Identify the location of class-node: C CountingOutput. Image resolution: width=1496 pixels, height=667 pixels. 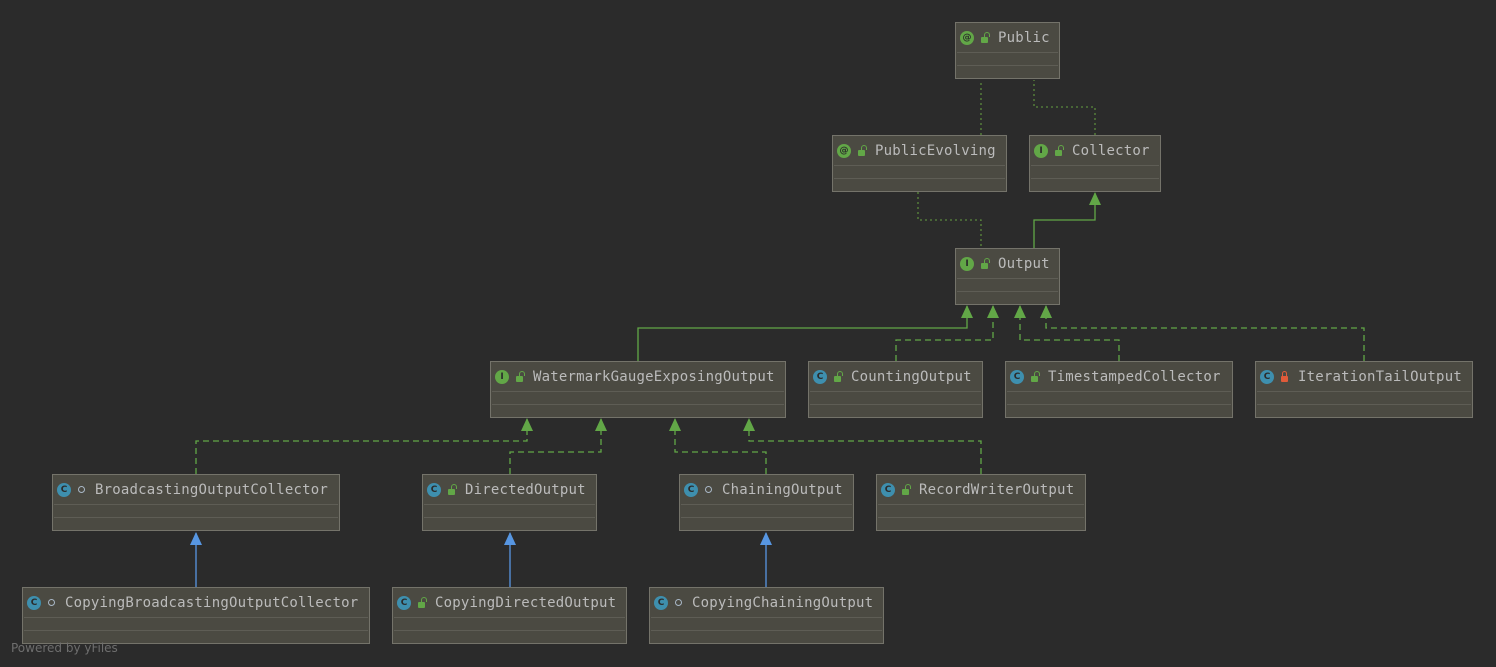
(895, 389).